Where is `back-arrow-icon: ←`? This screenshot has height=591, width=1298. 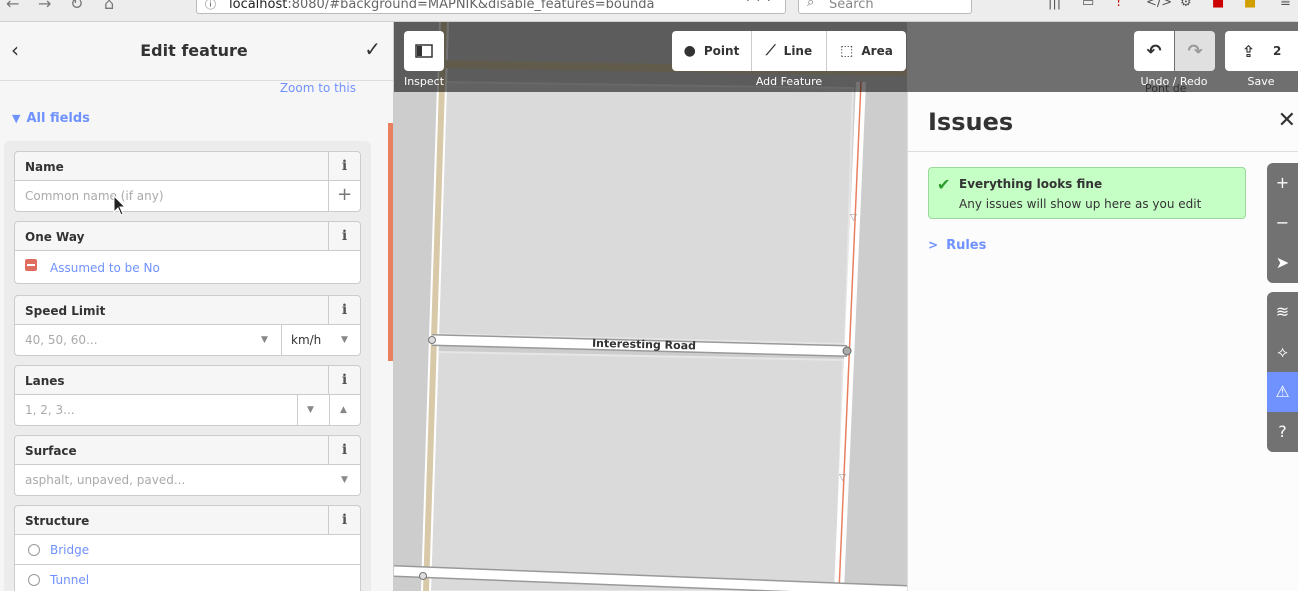
back-arrow-icon: ← is located at coordinates (12, 6).